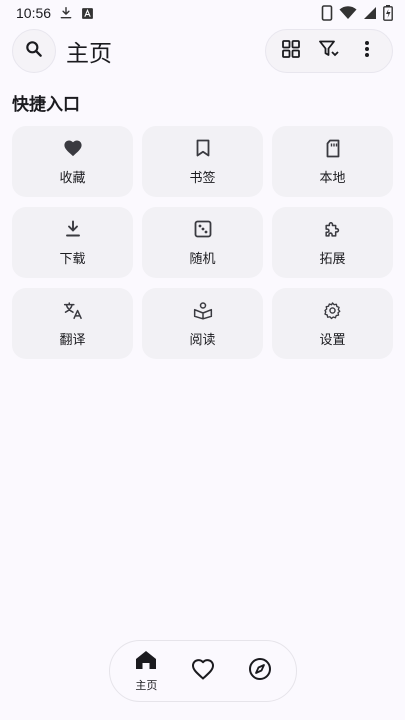 The height and width of the screenshot is (720, 405). Describe the element at coordinates (72, 161) in the screenshot. I see `tile-favorites: 收藏` at that location.